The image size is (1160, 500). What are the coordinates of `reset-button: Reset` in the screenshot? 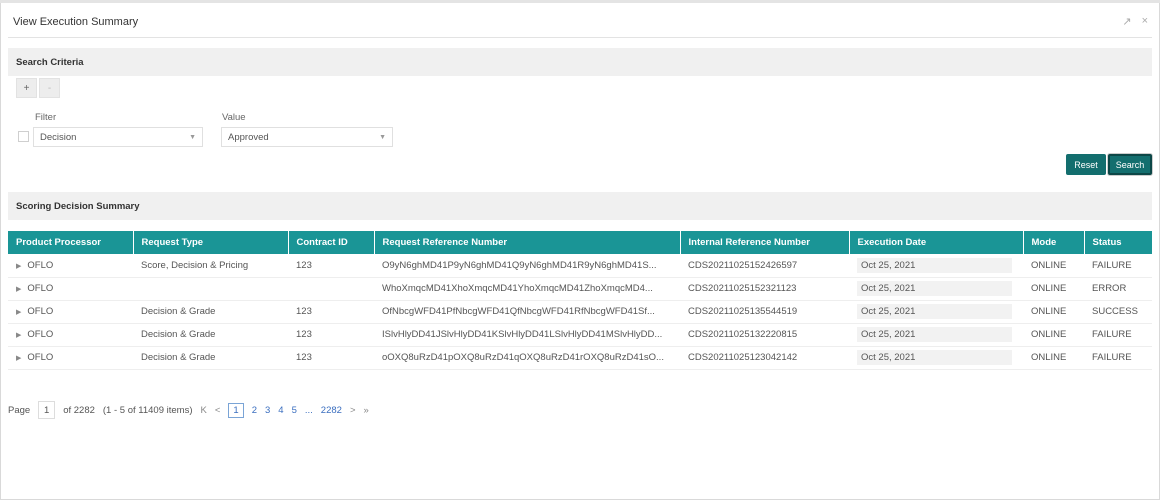 It's located at (1086, 164).